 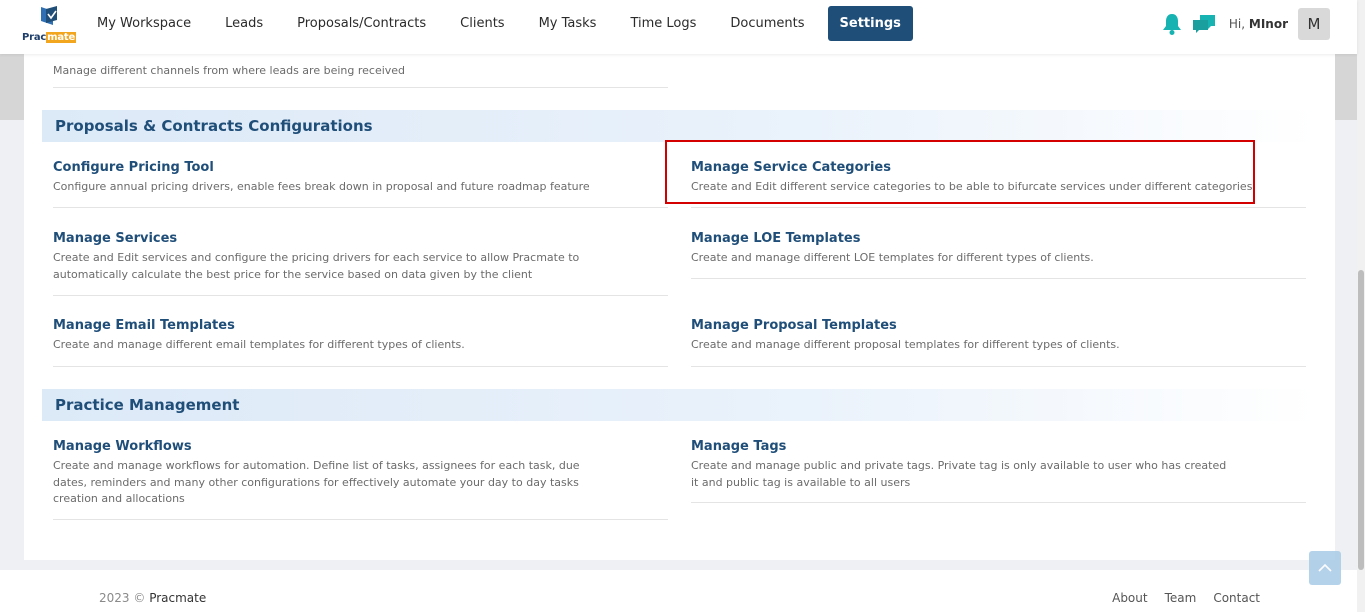 I want to click on copyright: 2023 © Pracmate, so click(x=153, y=598).